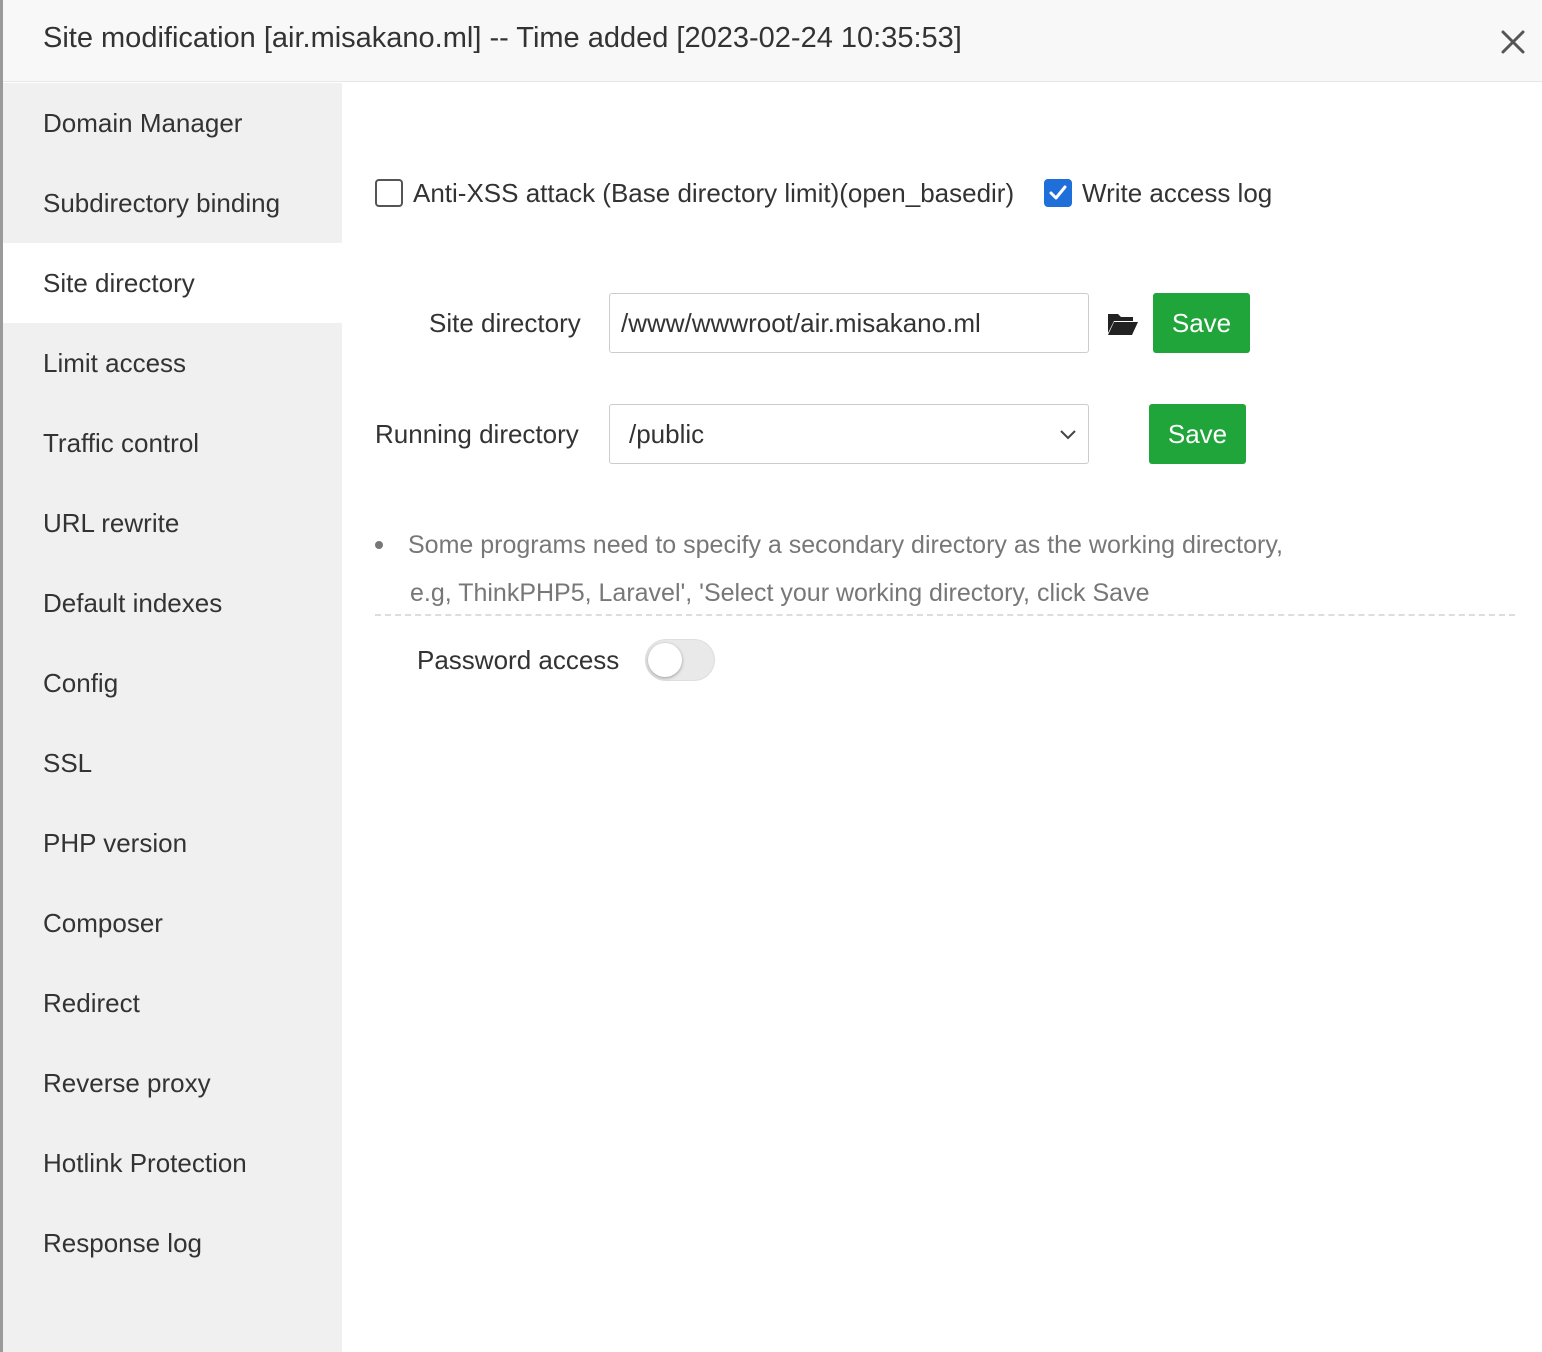 This screenshot has height=1352, width=1542. Describe the element at coordinates (172, 443) in the screenshot. I see `sidebar-item-traffic-control: Traffic control` at that location.